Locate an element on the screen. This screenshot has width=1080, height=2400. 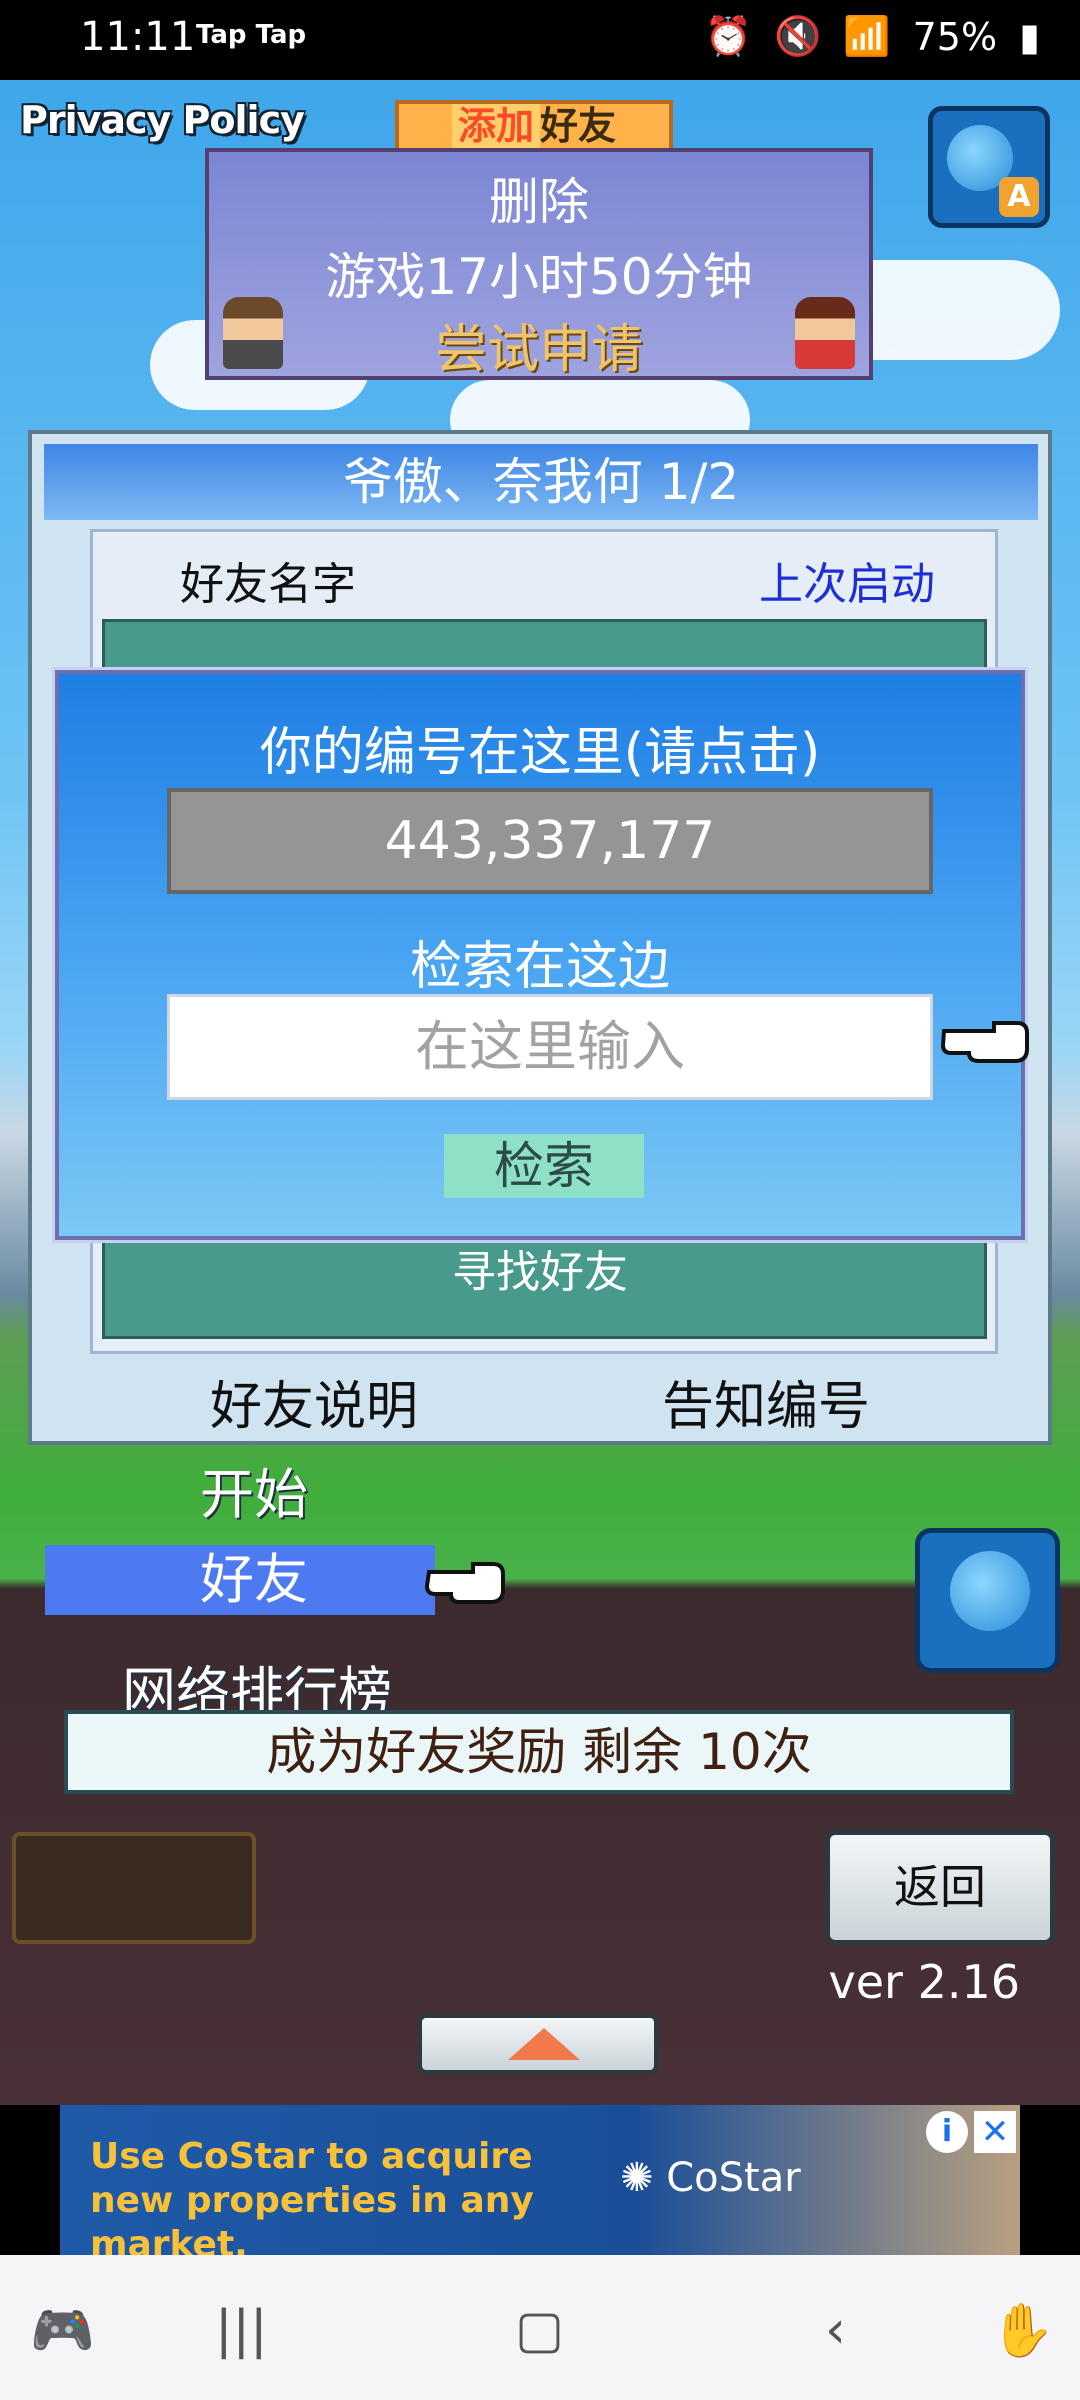
status-app-name: Tap Tap is located at coordinates (251, 35).